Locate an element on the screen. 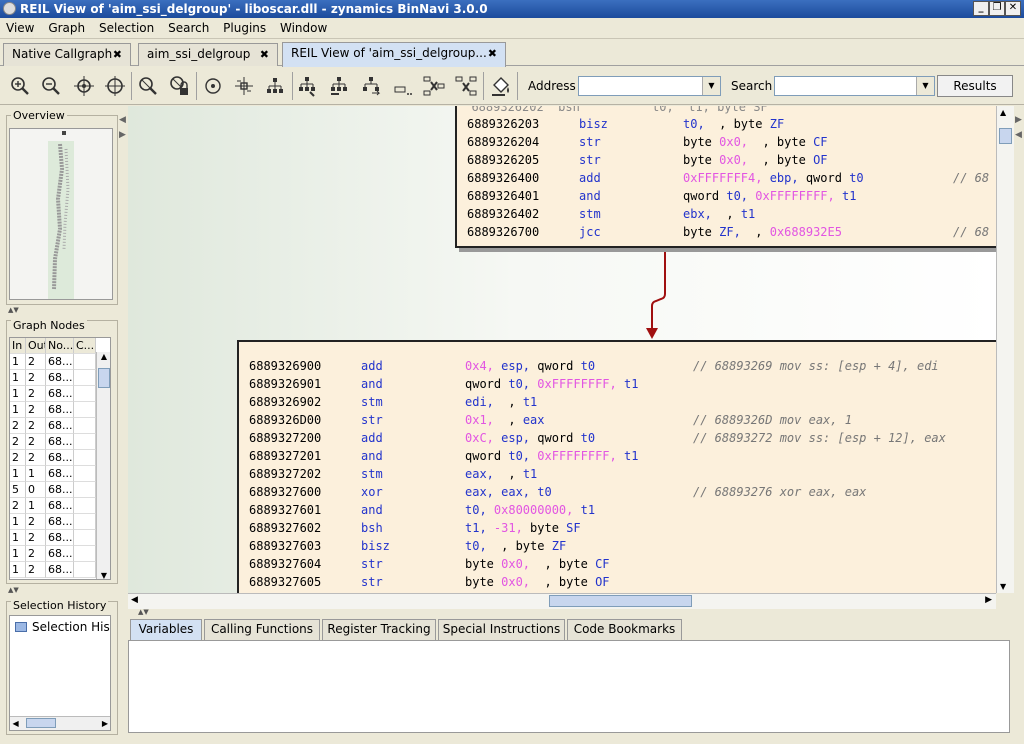 This screenshot has width=1024, height=744. maximize-button: ❐ is located at coordinates (997, 8).